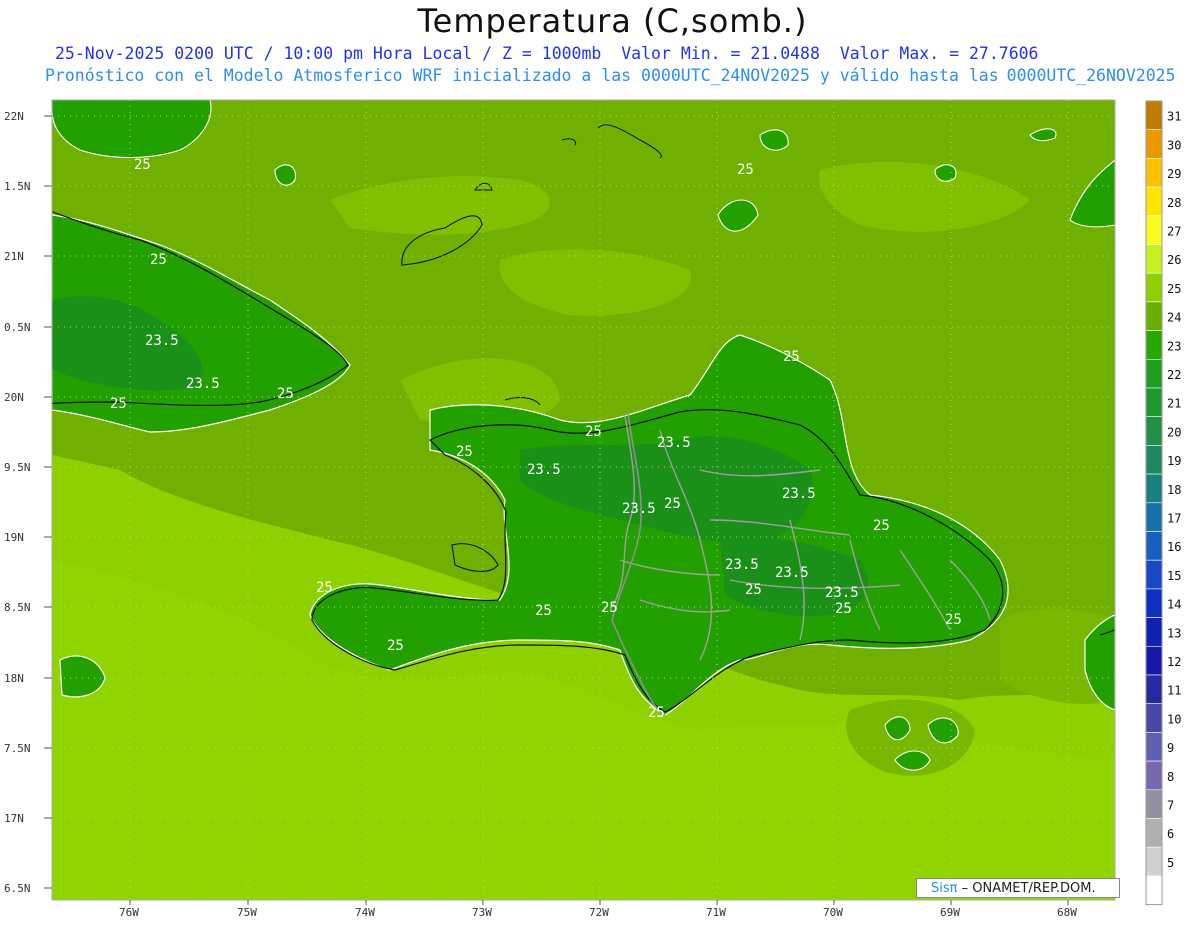 Image resolution: width=1200 pixels, height=927 pixels. What do you see at coordinates (17, 467) in the screenshot?
I see `lat-label: 9.5N` at bounding box center [17, 467].